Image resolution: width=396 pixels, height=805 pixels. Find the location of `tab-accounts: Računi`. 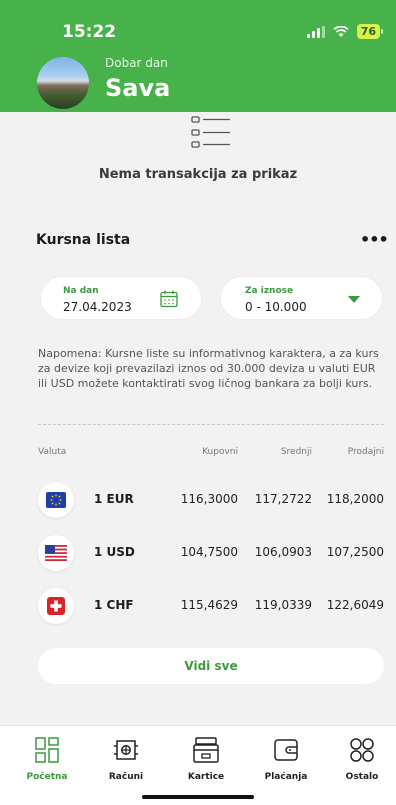

tab-accounts: Računi is located at coordinates (126, 759).